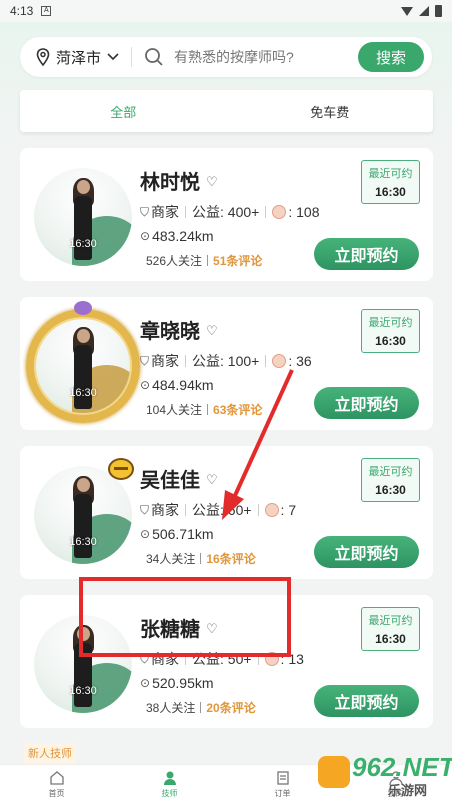 The width and height of the screenshot is (452, 803). What do you see at coordinates (171, 559) in the screenshot?
I see `followers: 34人关注` at bounding box center [171, 559].